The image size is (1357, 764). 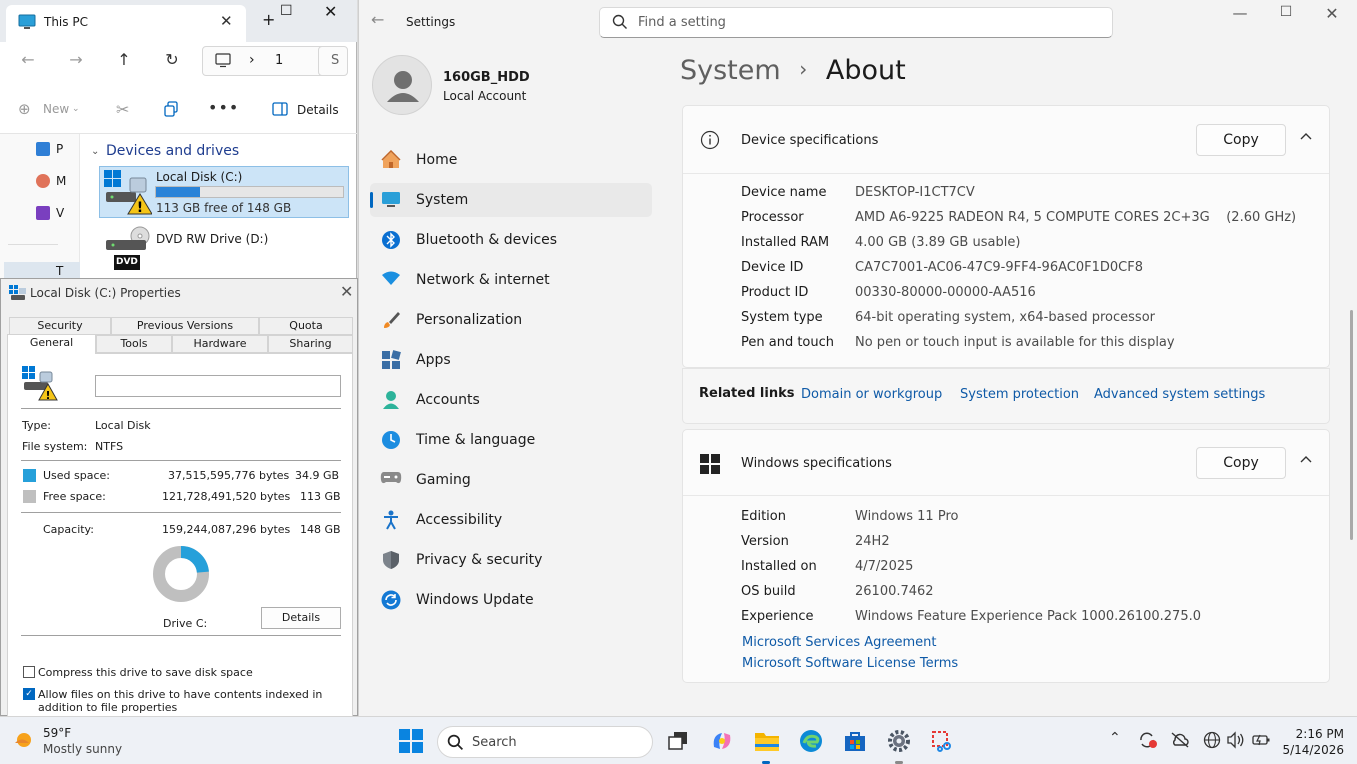 What do you see at coordinates (1351, 425) in the screenshot?
I see `scrollbar` at bounding box center [1351, 425].